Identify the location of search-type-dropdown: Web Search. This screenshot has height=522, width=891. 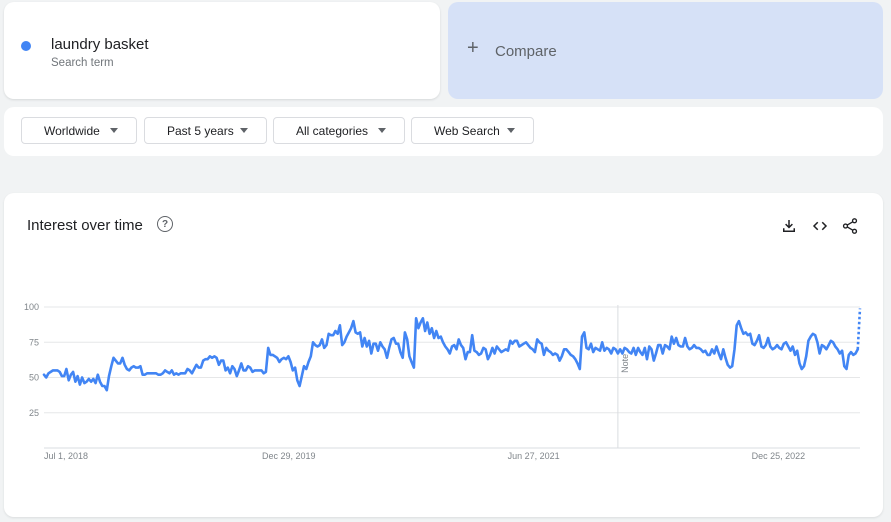
(472, 130).